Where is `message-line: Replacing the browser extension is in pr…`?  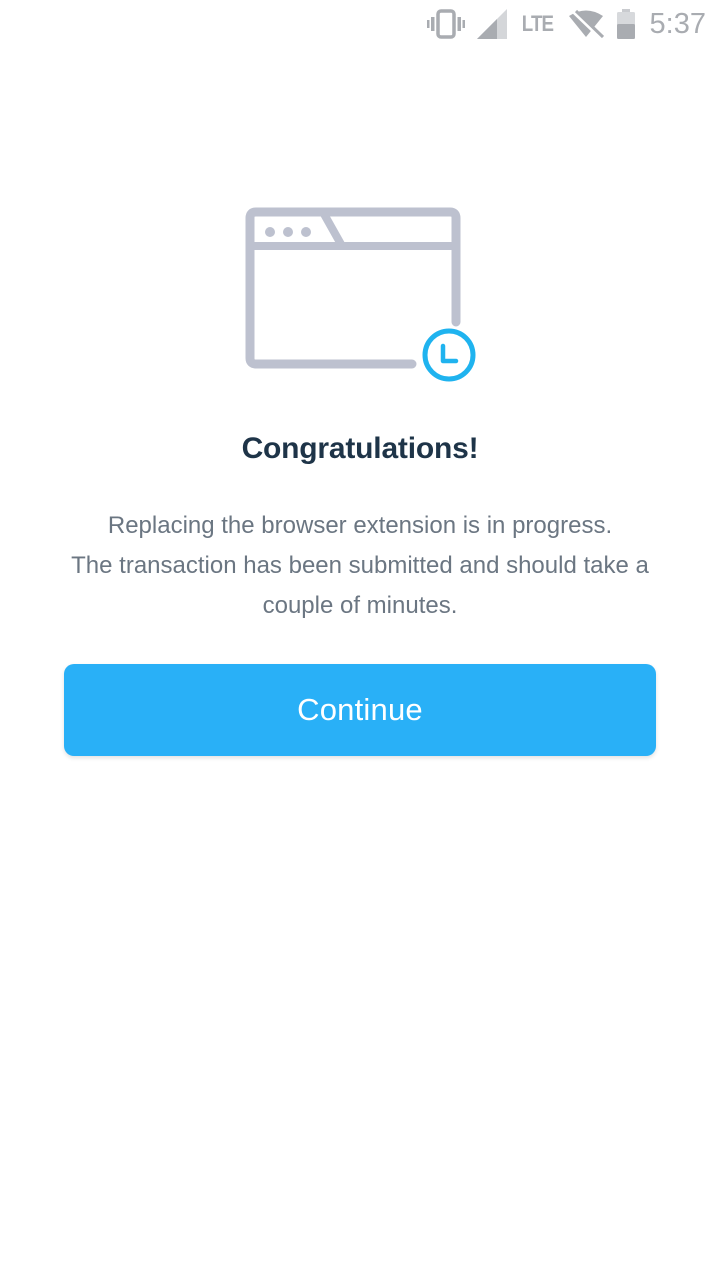 message-line: Replacing the browser extension is in pr… is located at coordinates (360, 525).